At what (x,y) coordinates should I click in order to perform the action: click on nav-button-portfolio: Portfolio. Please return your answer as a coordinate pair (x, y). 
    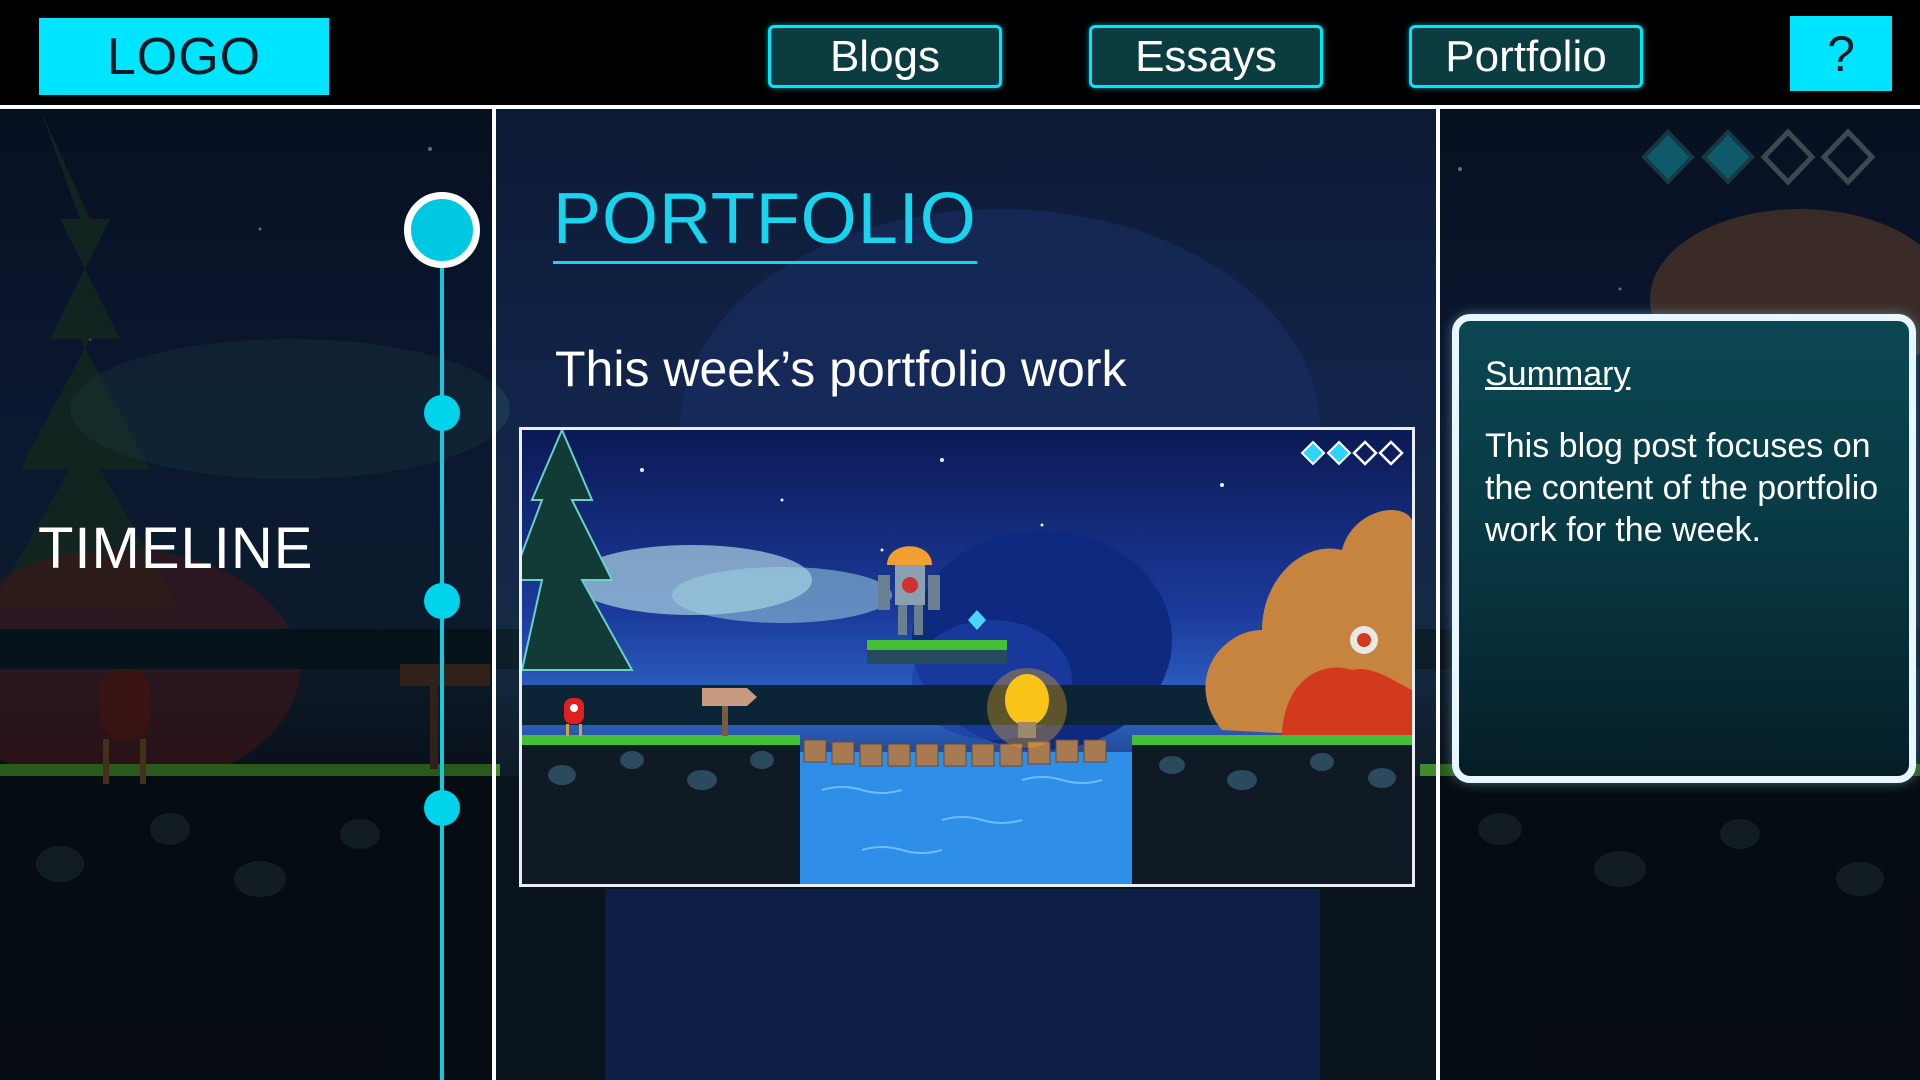
    Looking at the image, I should click on (1526, 56).